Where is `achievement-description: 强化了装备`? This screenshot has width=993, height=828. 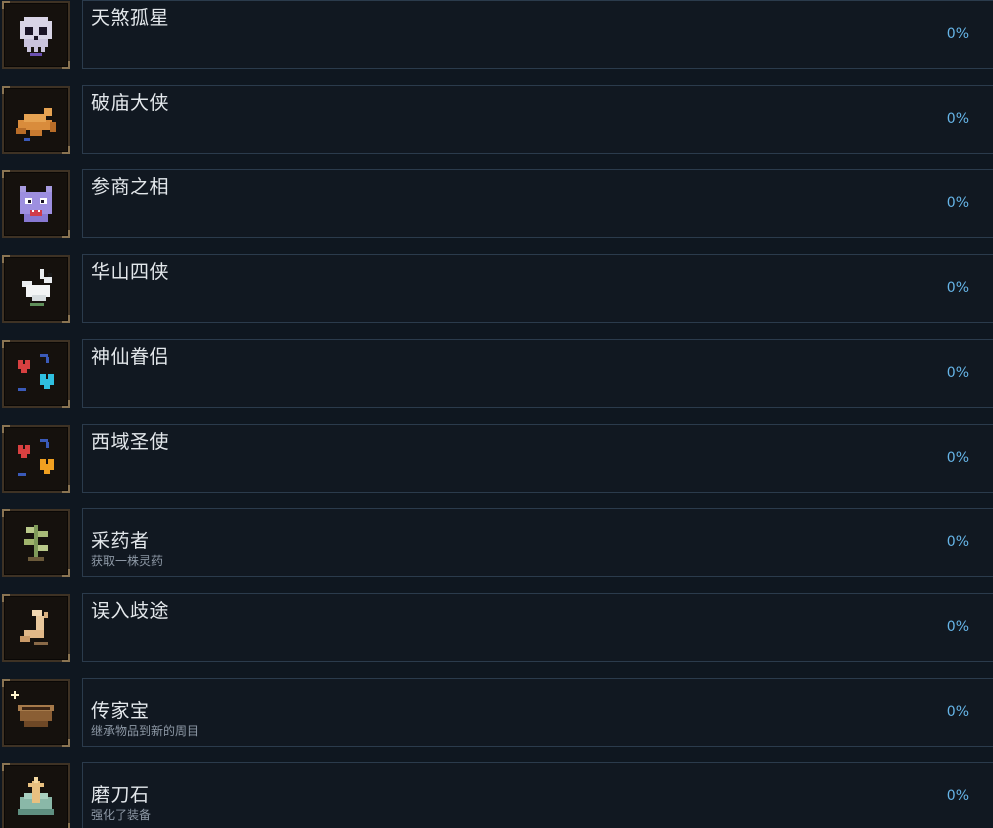
achievement-description: 强化了装备 is located at coordinates (121, 815).